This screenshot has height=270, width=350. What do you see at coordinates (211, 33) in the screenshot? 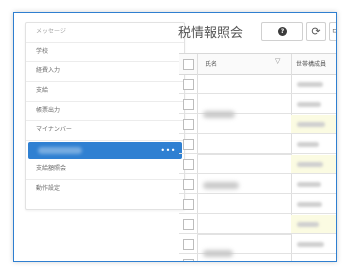
I see `page-title: 税情報照会` at bounding box center [211, 33].